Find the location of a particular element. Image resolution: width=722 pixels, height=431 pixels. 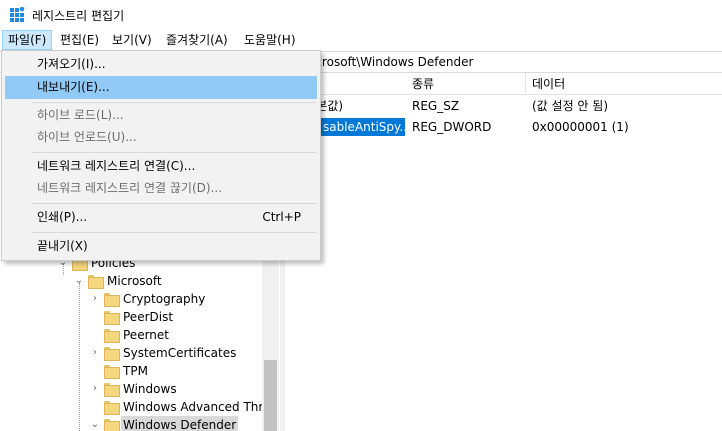

window-title: 레지스트리 편집기 is located at coordinates (78, 16).